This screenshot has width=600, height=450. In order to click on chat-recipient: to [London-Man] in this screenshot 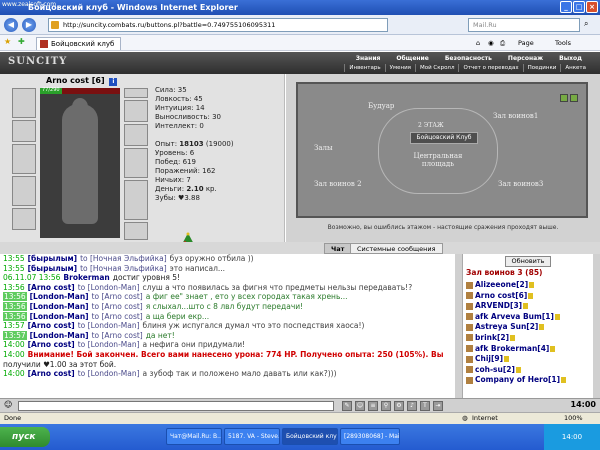, I will do `click(109, 373)`.